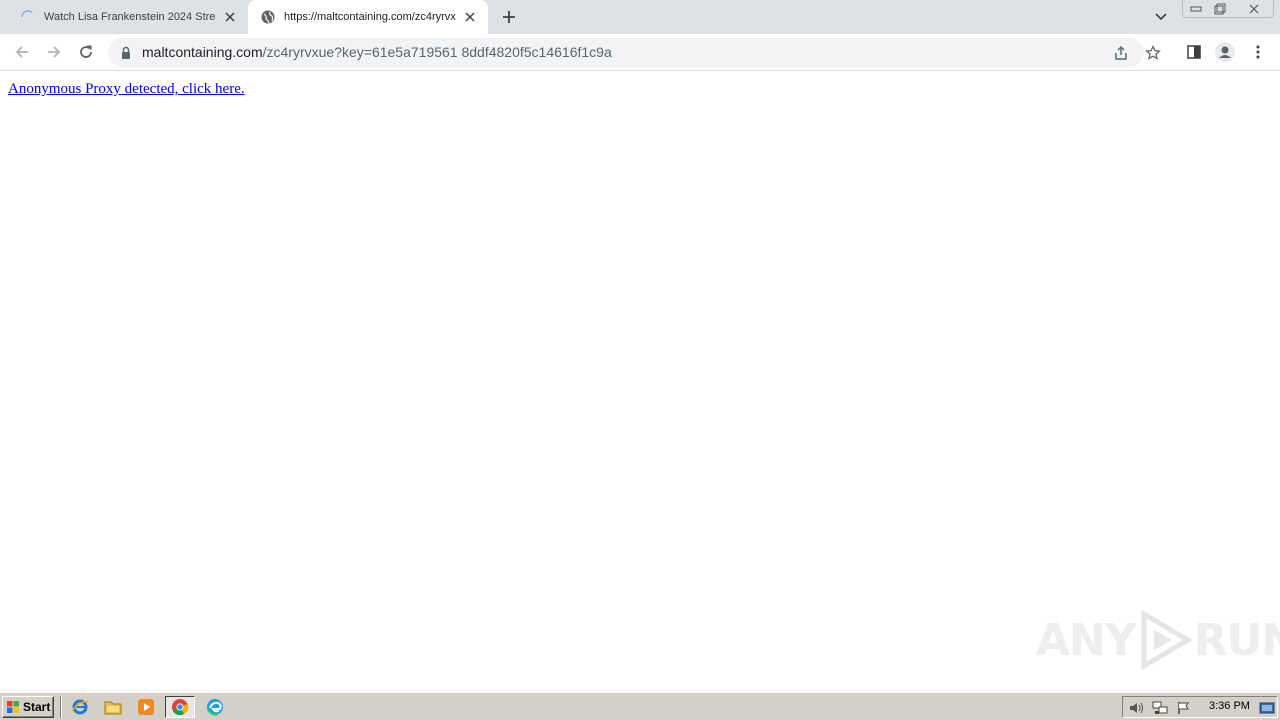 The height and width of the screenshot is (720, 1280). I want to click on share-icon, so click(1121, 53).